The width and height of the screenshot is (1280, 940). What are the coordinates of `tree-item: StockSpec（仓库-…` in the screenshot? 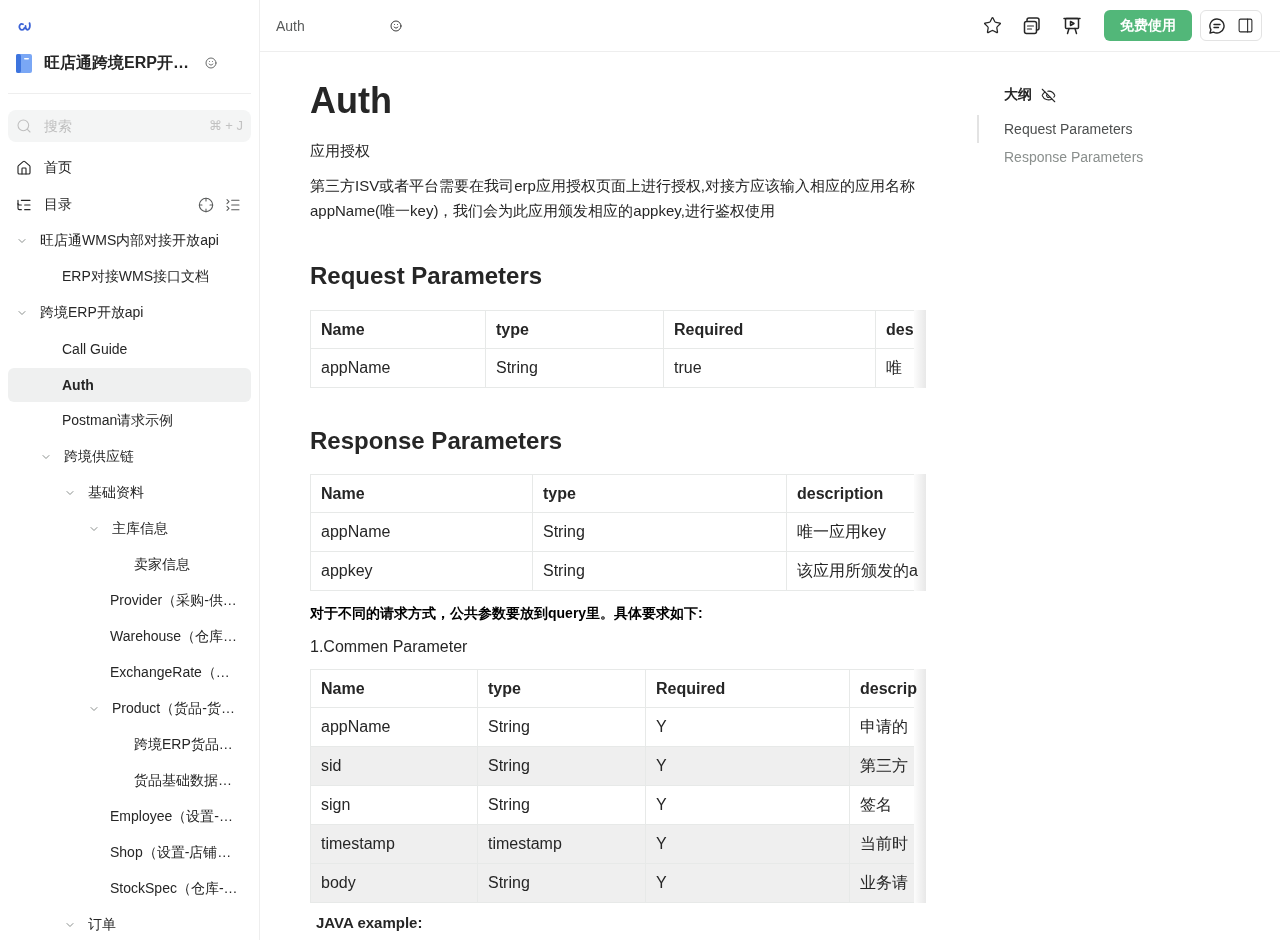 It's located at (129, 889).